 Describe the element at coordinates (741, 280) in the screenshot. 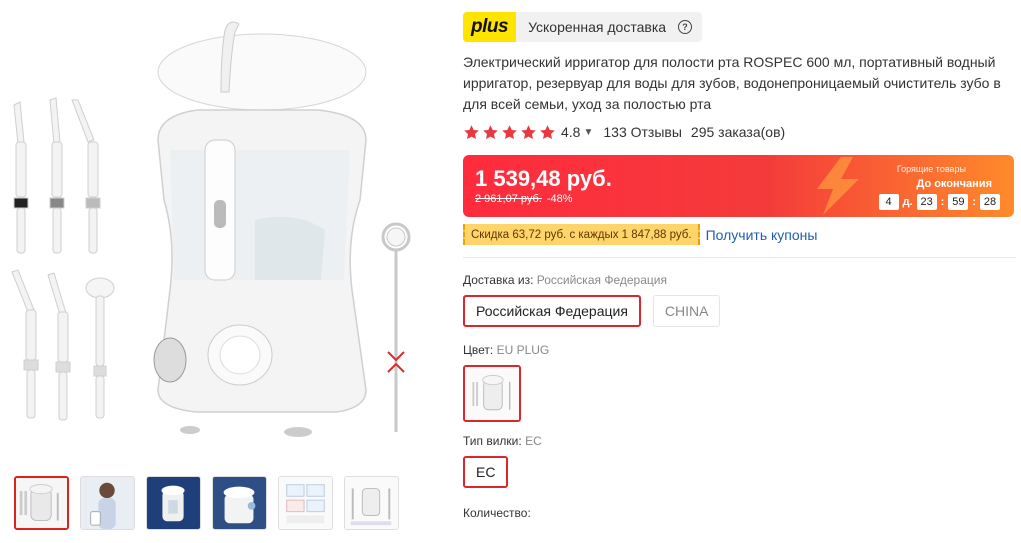

I see `ship-from-label: Доставка из: Российская Федерация` at that location.